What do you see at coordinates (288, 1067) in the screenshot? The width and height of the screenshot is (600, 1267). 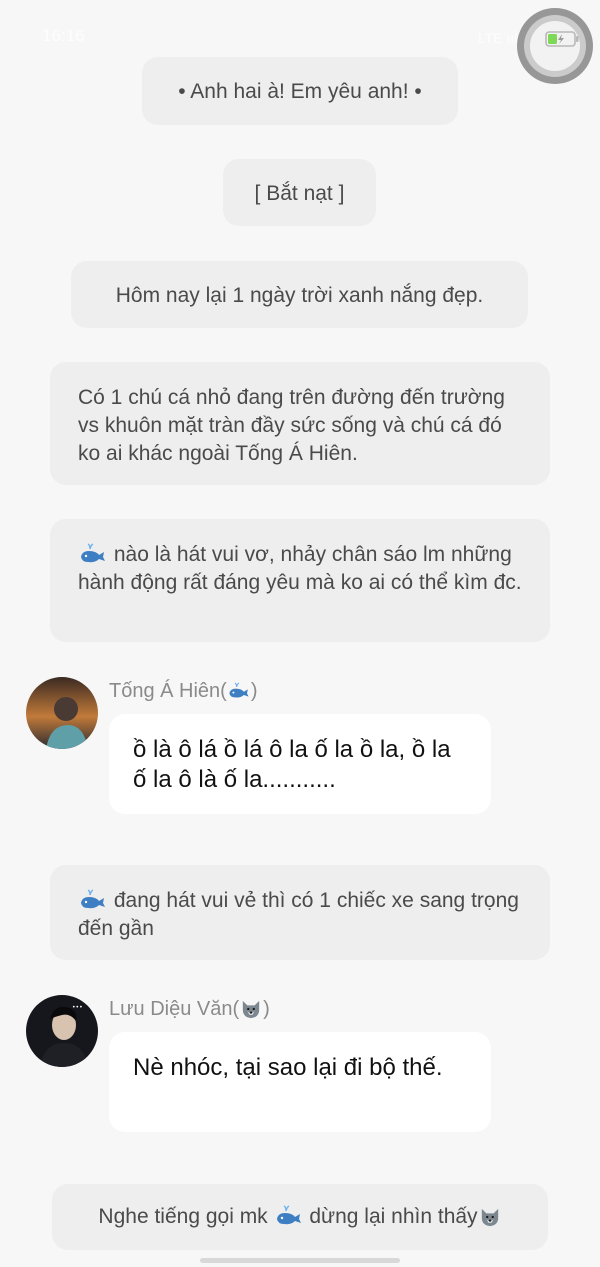 I see `dialogue-text: Nè nhóc, tại sao lại đi bộ thế.` at bounding box center [288, 1067].